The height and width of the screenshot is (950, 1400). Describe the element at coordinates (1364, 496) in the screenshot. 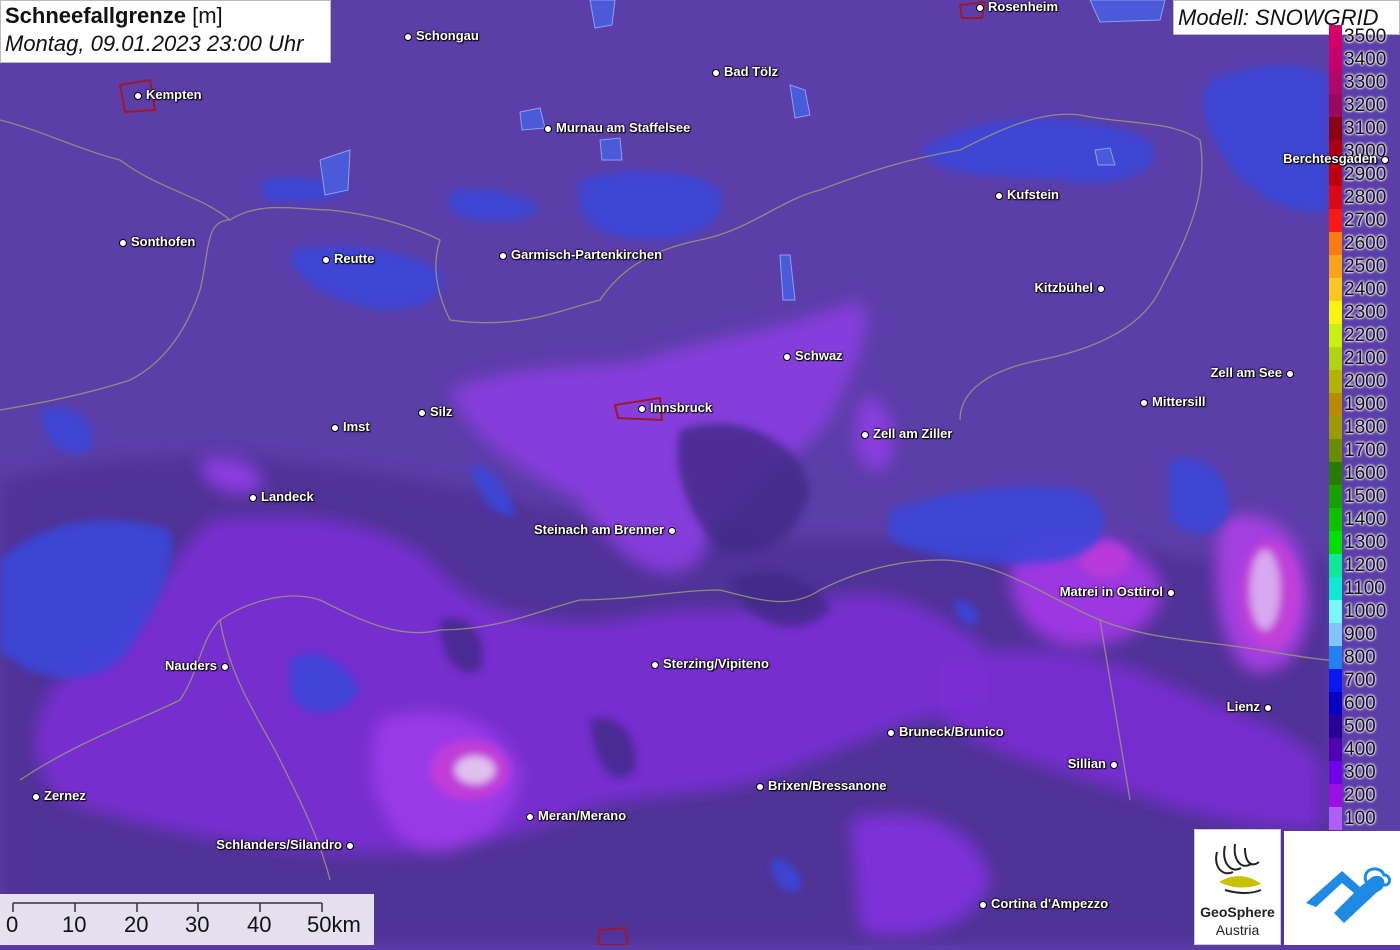

I see `legend-row: 1500` at that location.